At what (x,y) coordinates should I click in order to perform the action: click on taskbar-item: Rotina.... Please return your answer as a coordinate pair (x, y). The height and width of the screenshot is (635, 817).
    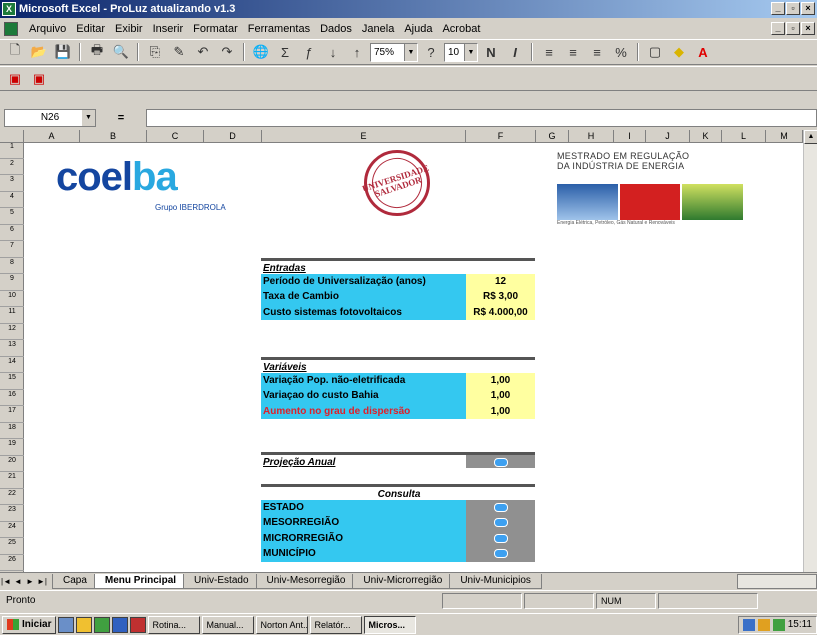
    Looking at the image, I should click on (174, 624).